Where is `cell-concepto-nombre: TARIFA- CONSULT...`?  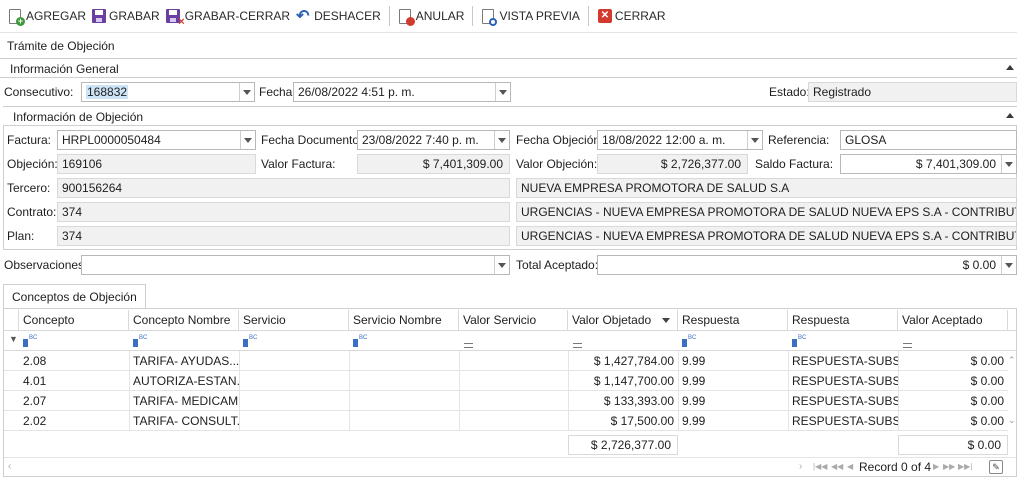 cell-concepto-nombre: TARIFA- CONSULT... is located at coordinates (184, 421).